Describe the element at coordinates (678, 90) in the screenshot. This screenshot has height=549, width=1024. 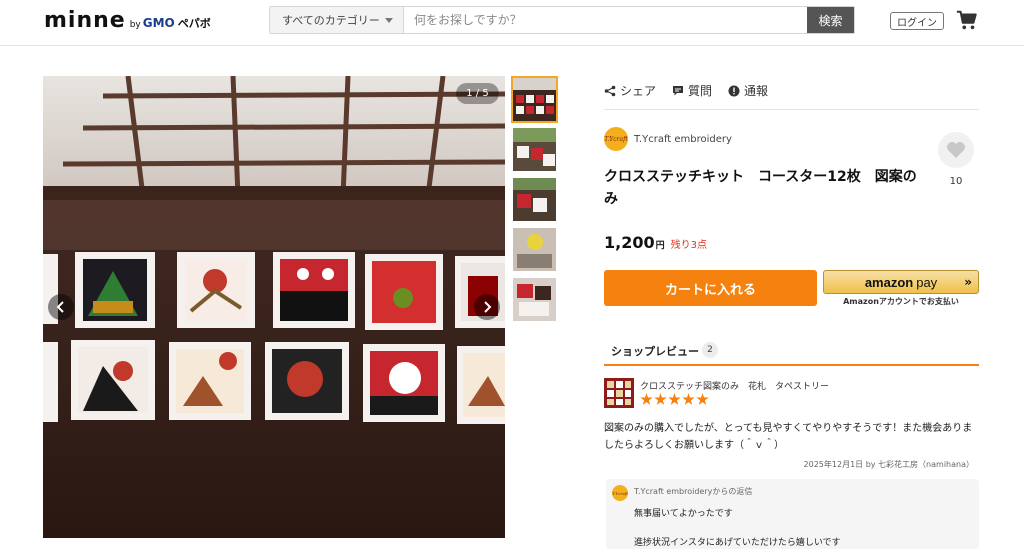
I see `speech-bubble-icon` at that location.